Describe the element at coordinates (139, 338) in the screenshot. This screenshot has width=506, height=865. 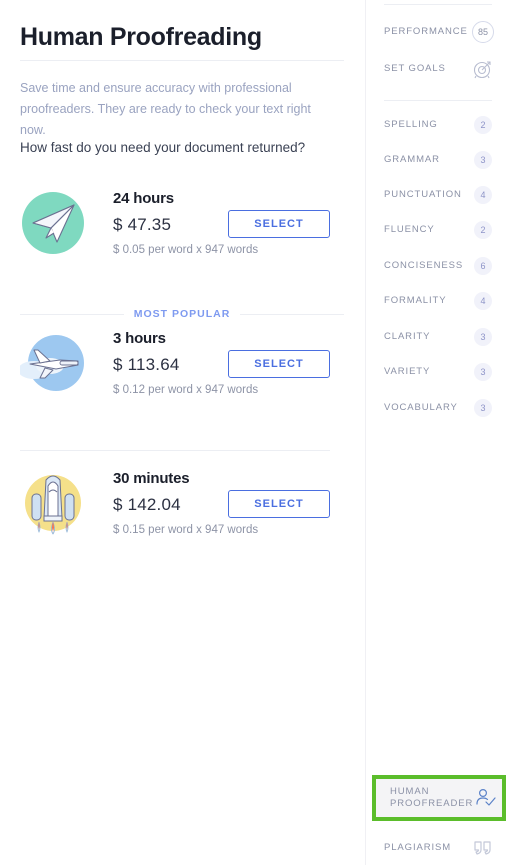
I see `option-duration: 3 hours` at that location.